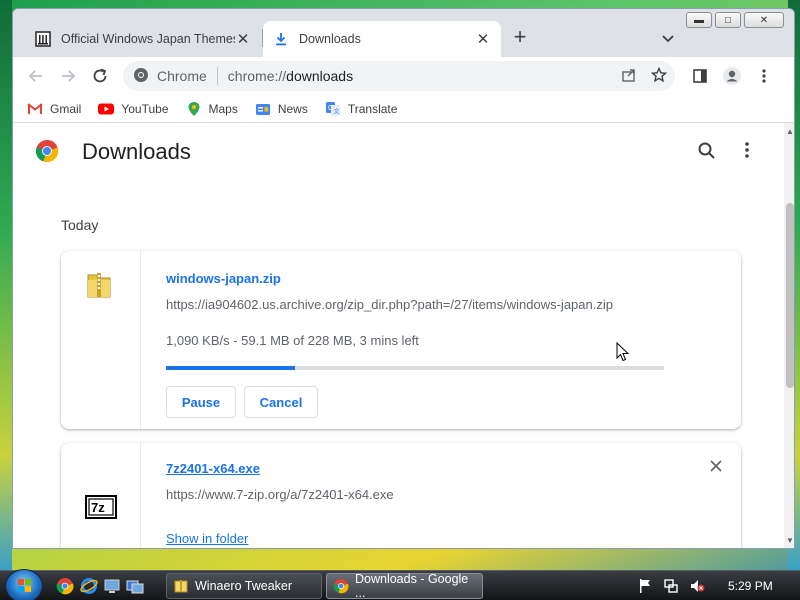 The image size is (800, 600). I want to click on switch-windows-icon, so click(135, 586).